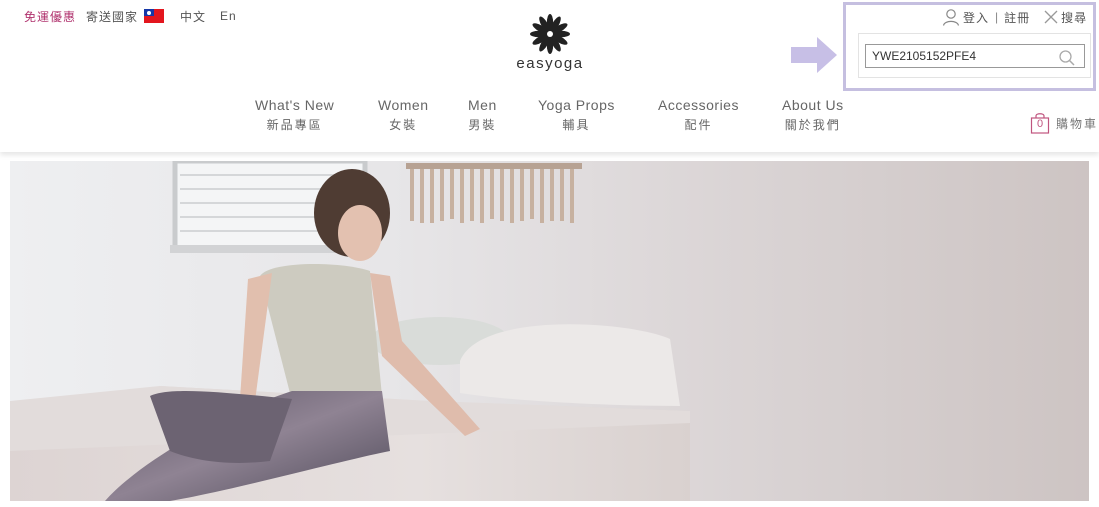  I want to click on nav-item-yoga-props: Yoga Props 輔具, so click(576, 115).